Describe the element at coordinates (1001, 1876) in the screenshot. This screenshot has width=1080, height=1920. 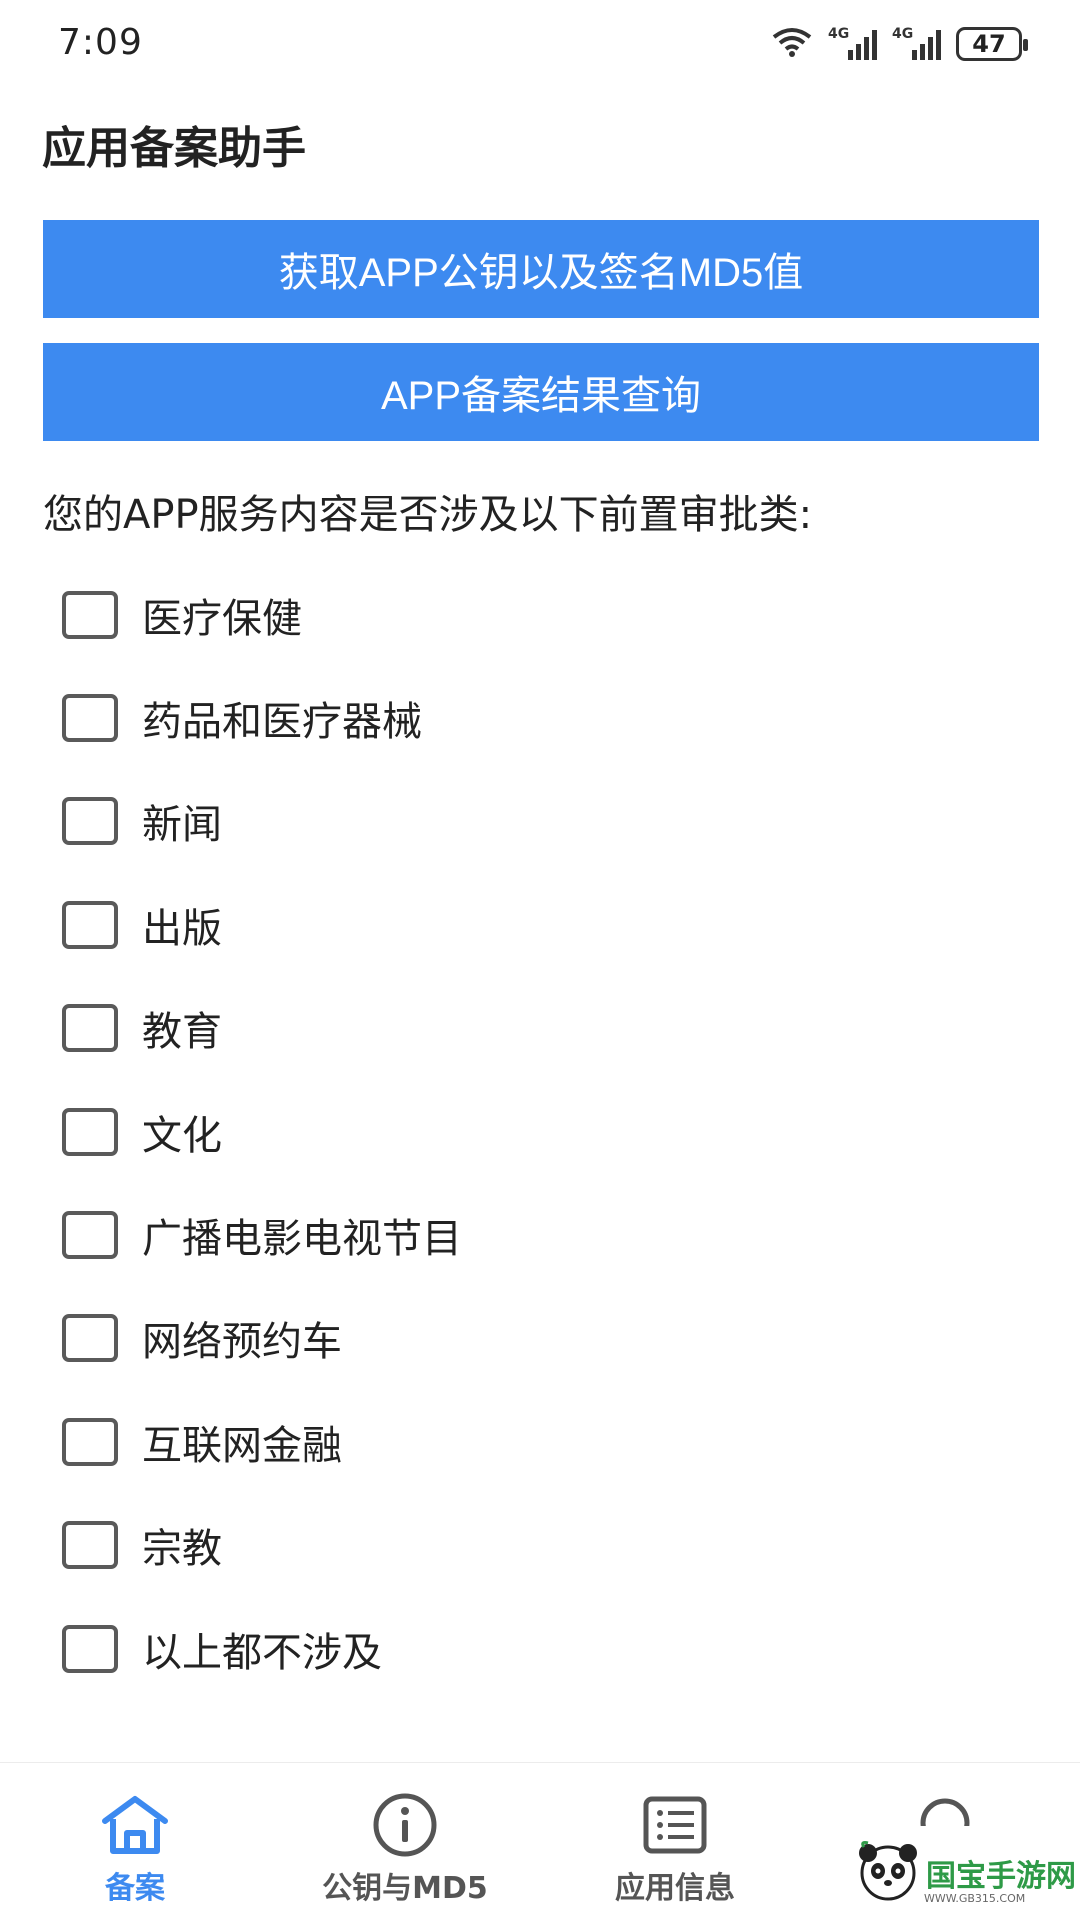
I see `watermark-text: 国宝手游网` at that location.